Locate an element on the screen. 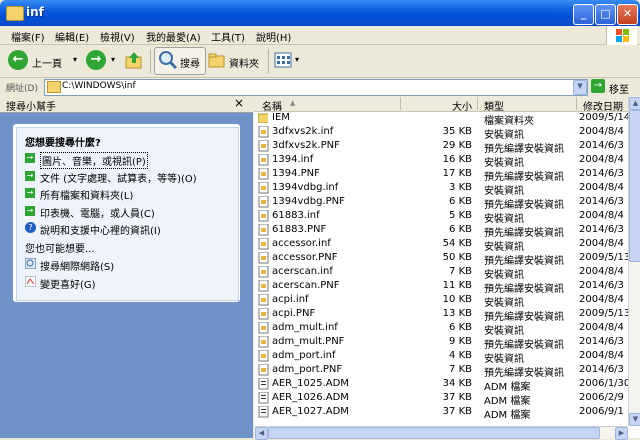  maximize-button: □ is located at coordinates (605, 14).